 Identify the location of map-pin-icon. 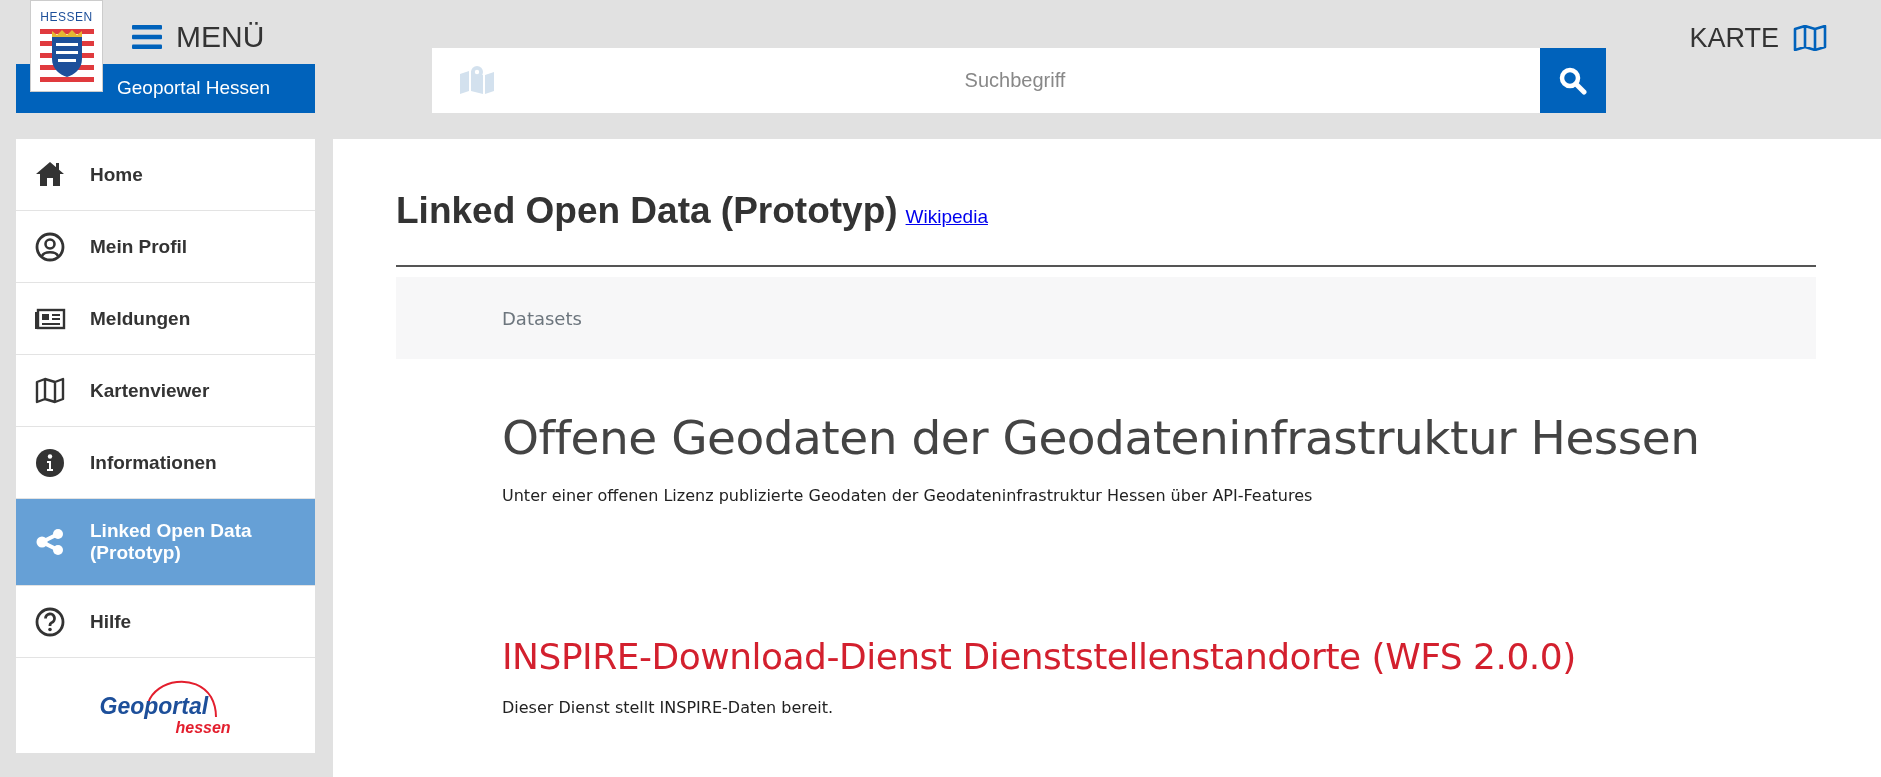
(477, 80).